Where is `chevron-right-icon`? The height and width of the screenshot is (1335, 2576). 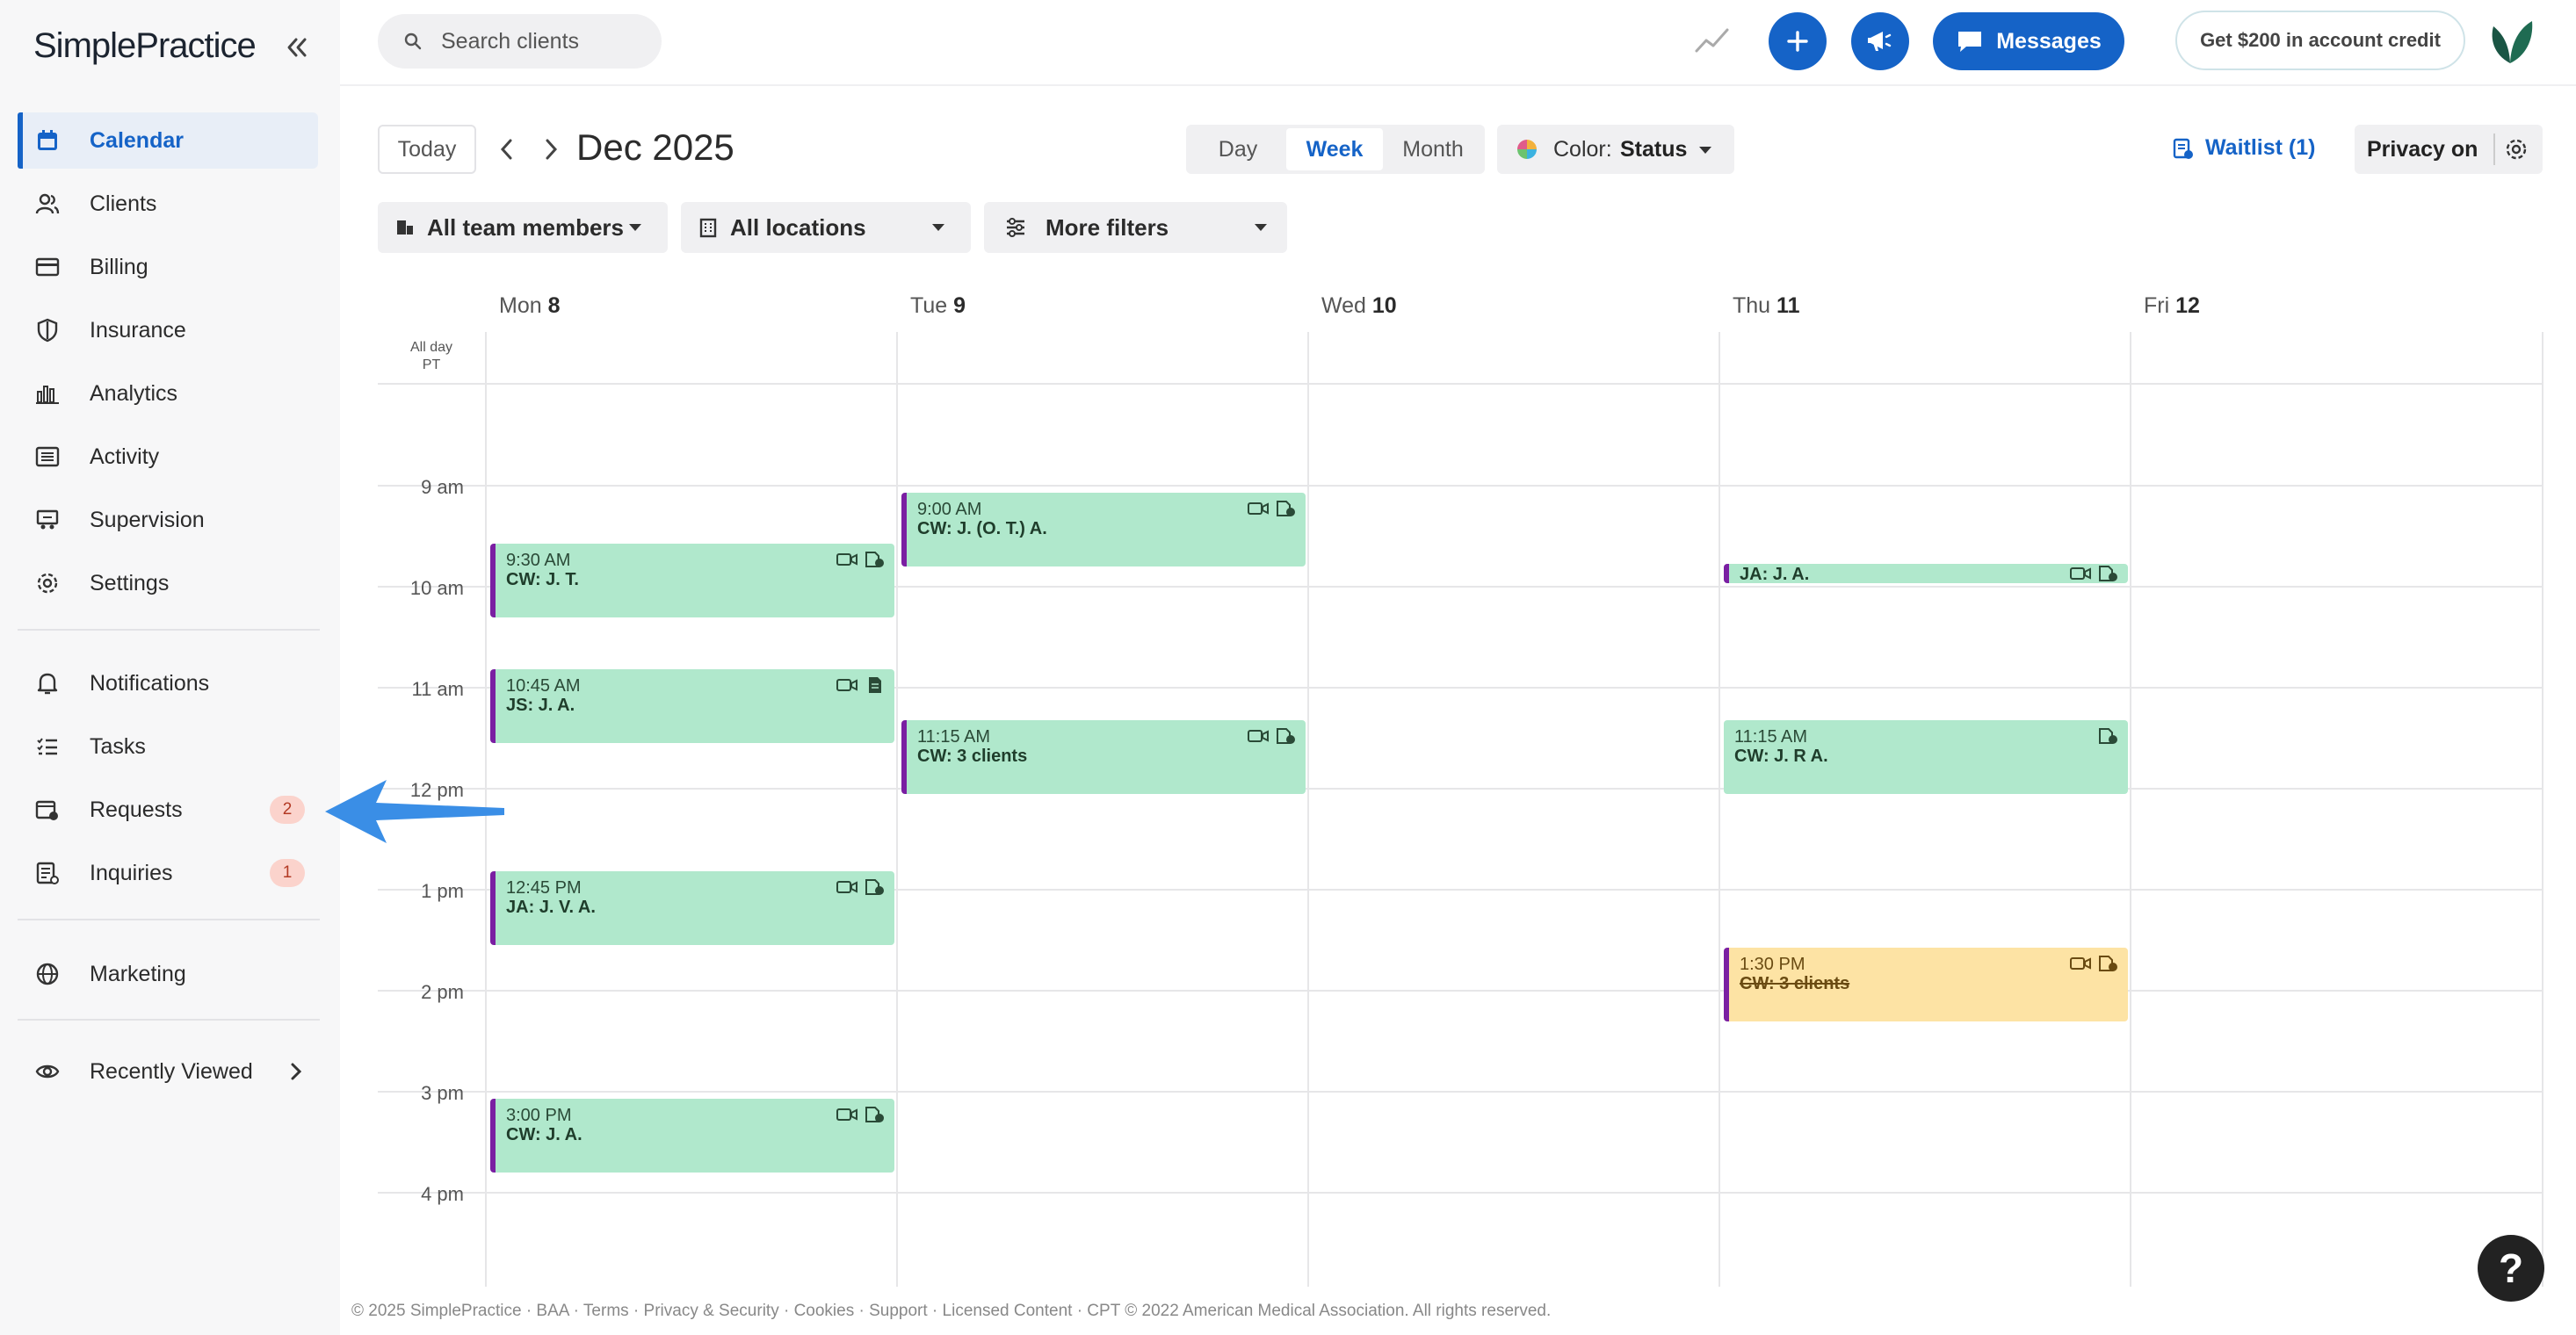 chevron-right-icon is located at coordinates (296, 1071).